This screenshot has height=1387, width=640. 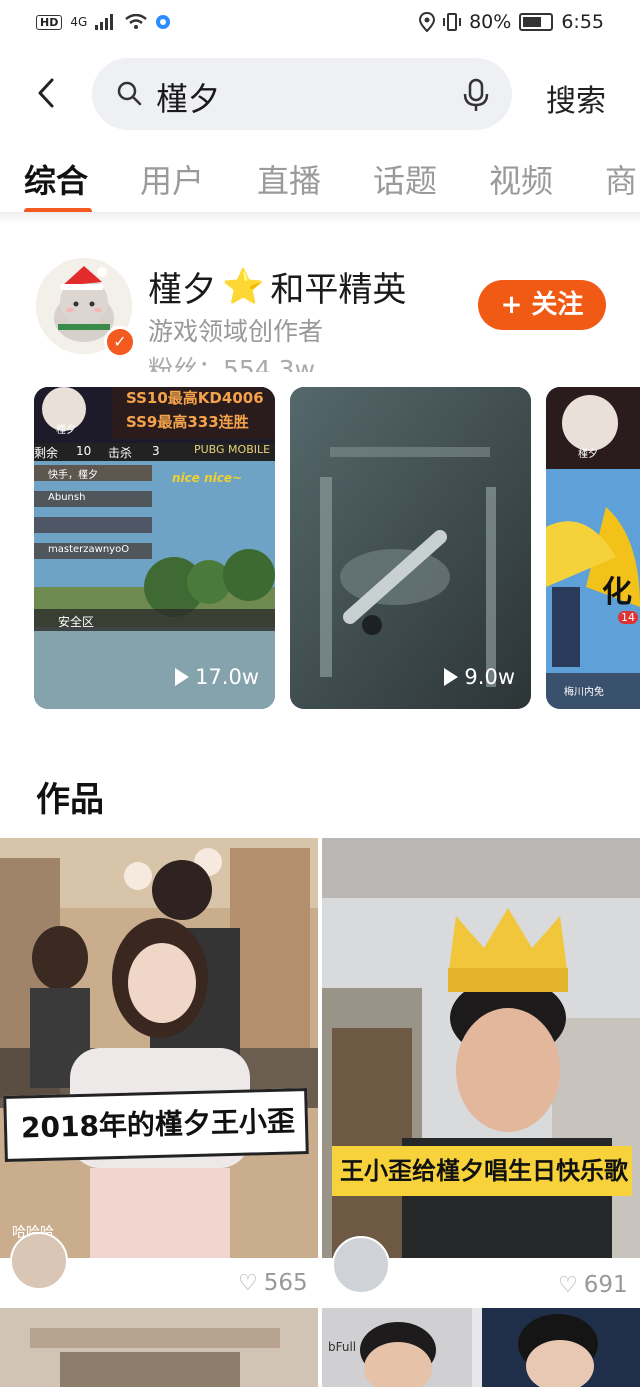 I want to click on vibrate-icon, so click(x=452, y=22).